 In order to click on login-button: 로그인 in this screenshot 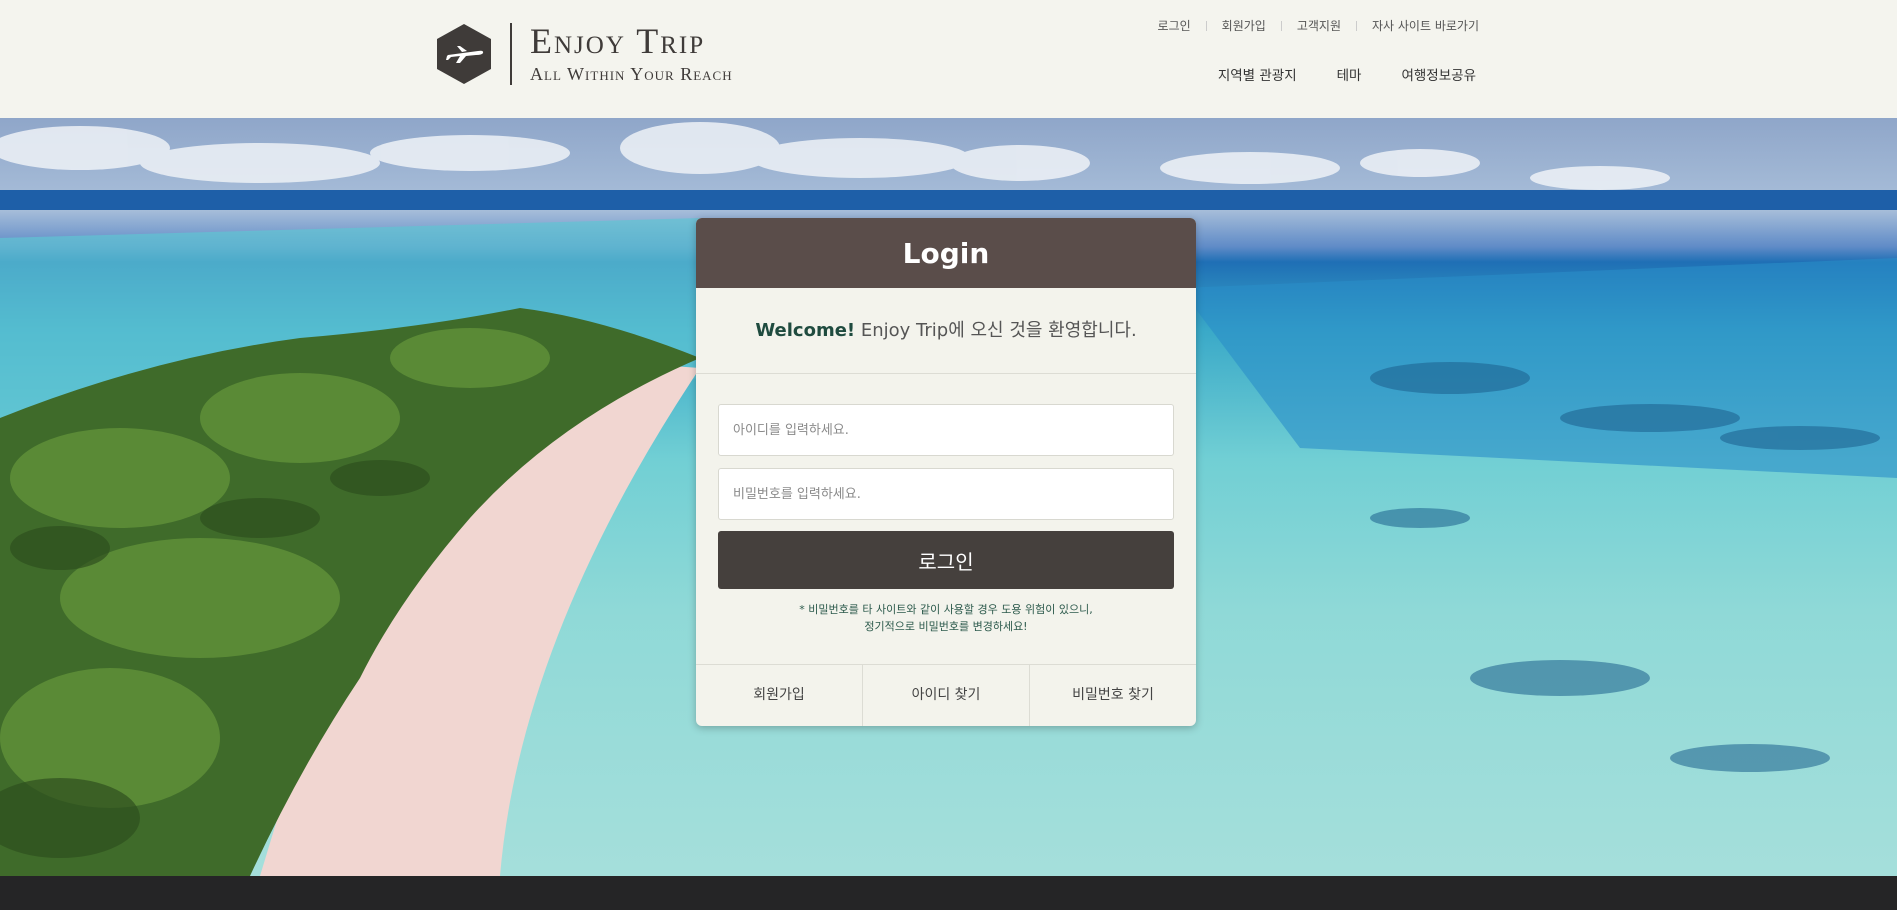, I will do `click(946, 560)`.